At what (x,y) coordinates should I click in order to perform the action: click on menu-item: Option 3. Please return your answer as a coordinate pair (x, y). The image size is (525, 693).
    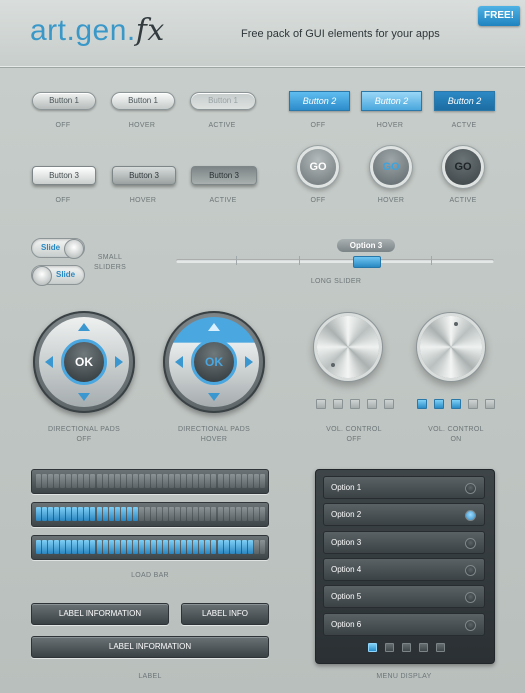
    Looking at the image, I should click on (404, 542).